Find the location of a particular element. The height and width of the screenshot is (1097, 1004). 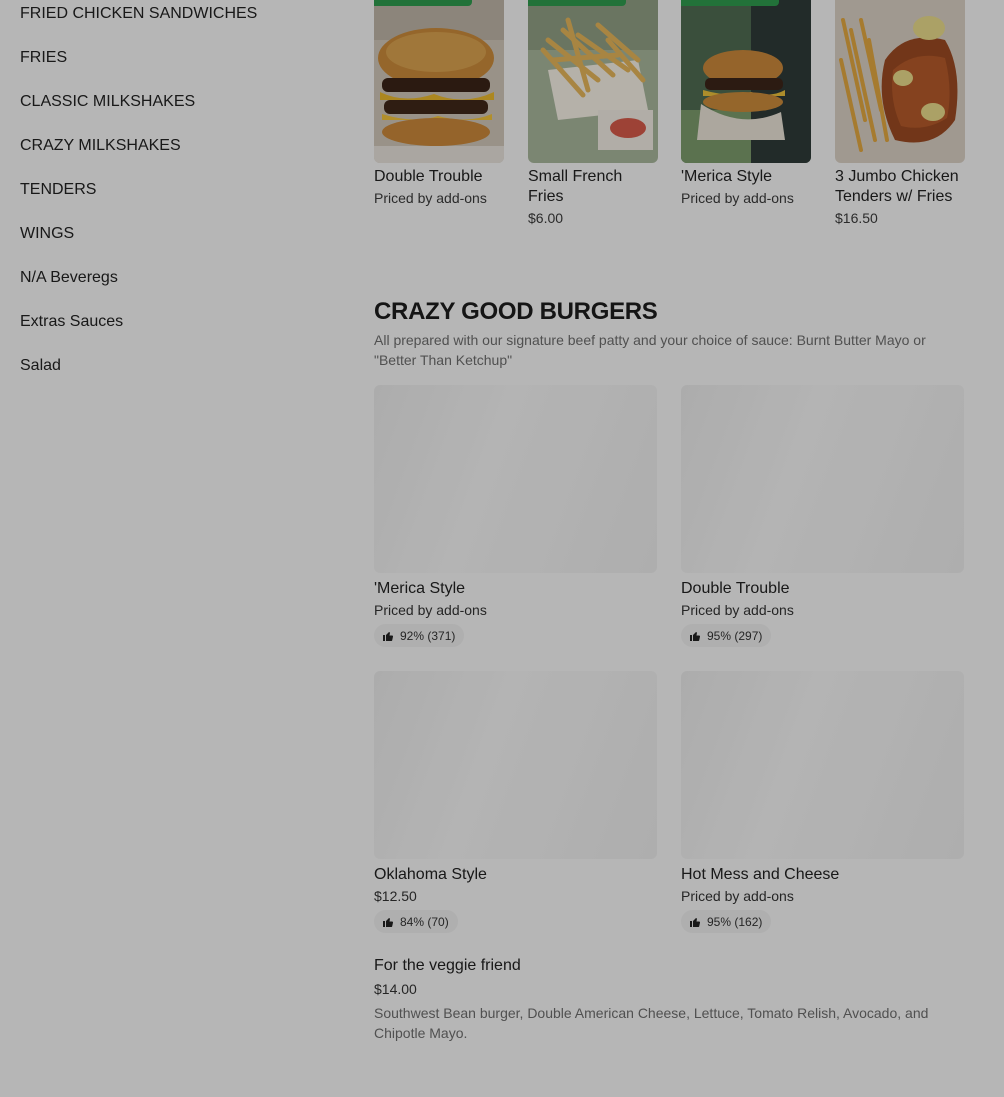

featured-item-card: Small French Fries $6.00 is located at coordinates (593, 113).